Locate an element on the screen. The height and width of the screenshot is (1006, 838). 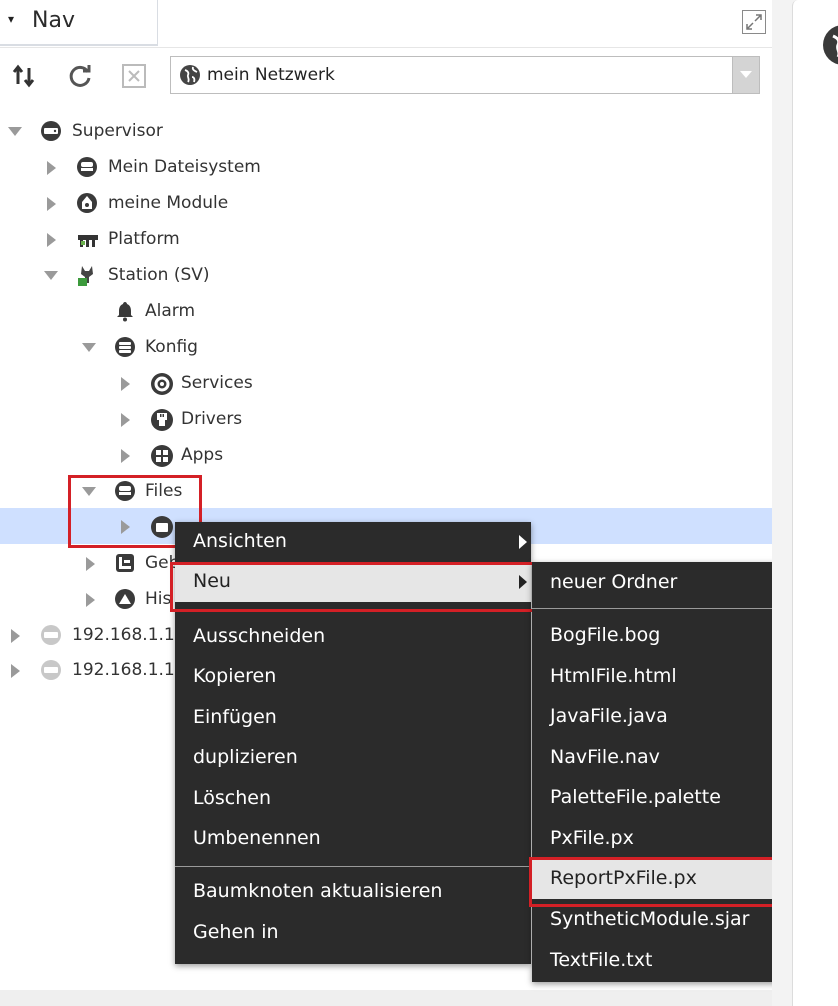
tree-node-apps: Apps is located at coordinates (386, 455).